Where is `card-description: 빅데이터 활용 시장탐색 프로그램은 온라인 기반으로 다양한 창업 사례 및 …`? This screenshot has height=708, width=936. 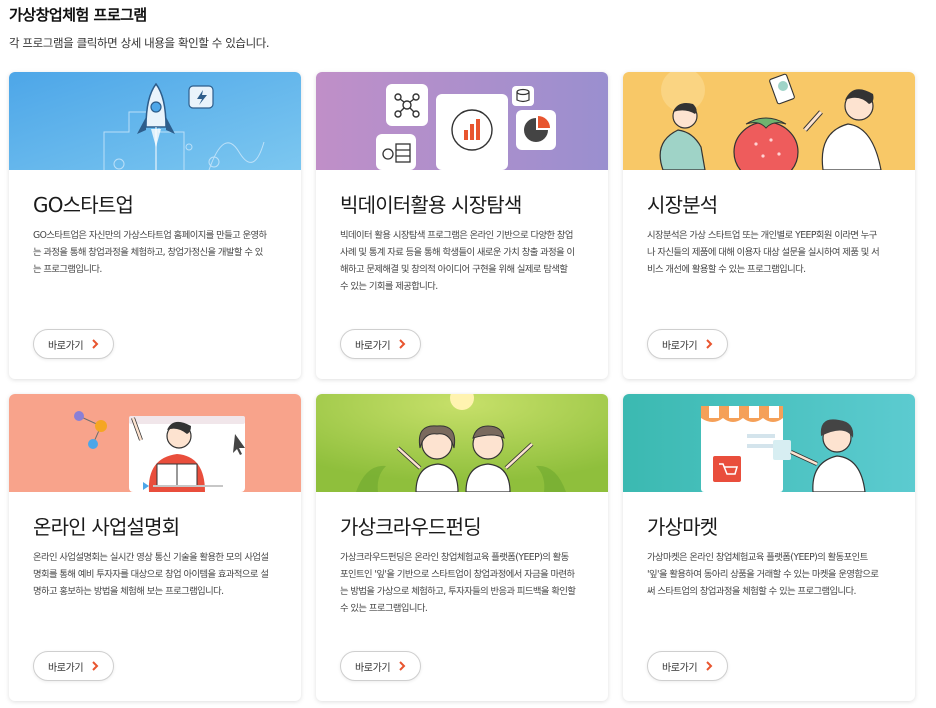
card-description: 빅데이터 활용 시장탐색 프로그램은 온라인 기반으로 다양한 창업 사례 및 … is located at coordinates (457, 261).